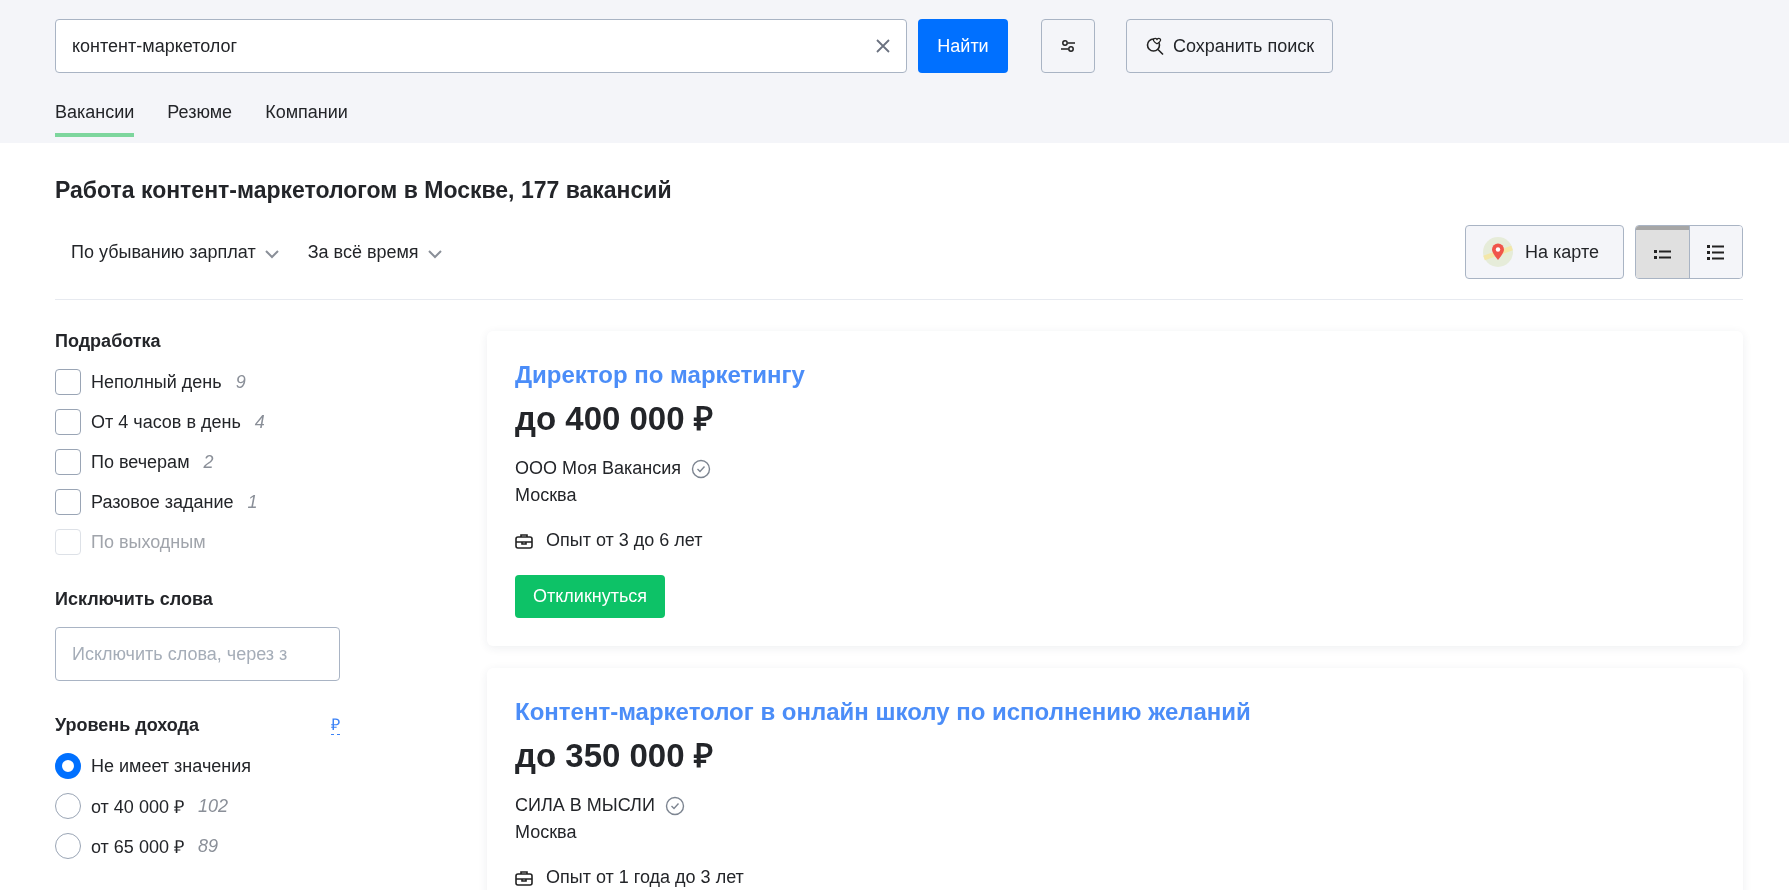 The image size is (1789, 890). I want to click on option-label: От 4 часов в день, so click(166, 422).